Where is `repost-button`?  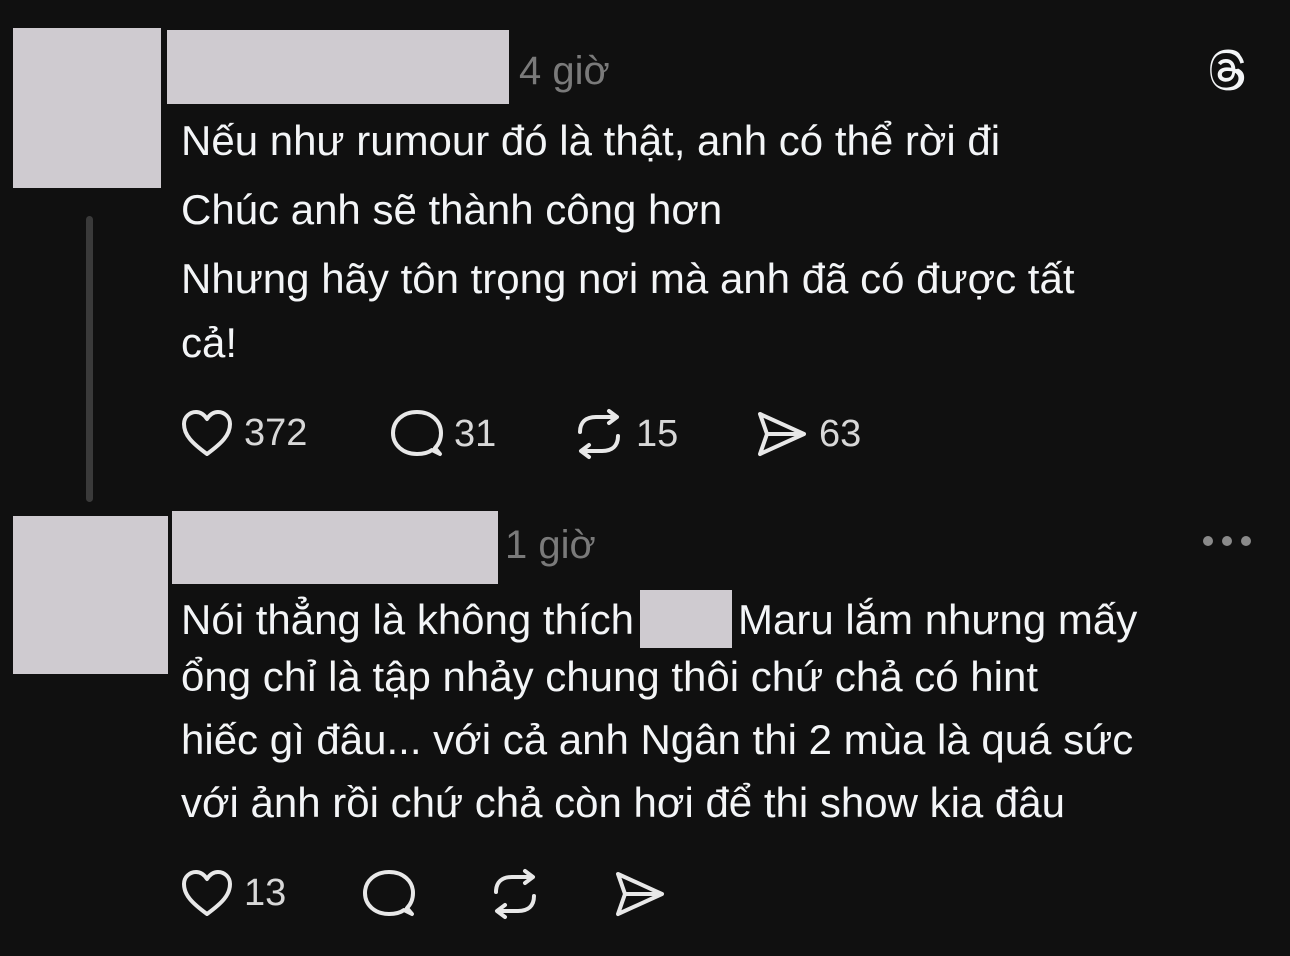
repost-button is located at coordinates (515, 894).